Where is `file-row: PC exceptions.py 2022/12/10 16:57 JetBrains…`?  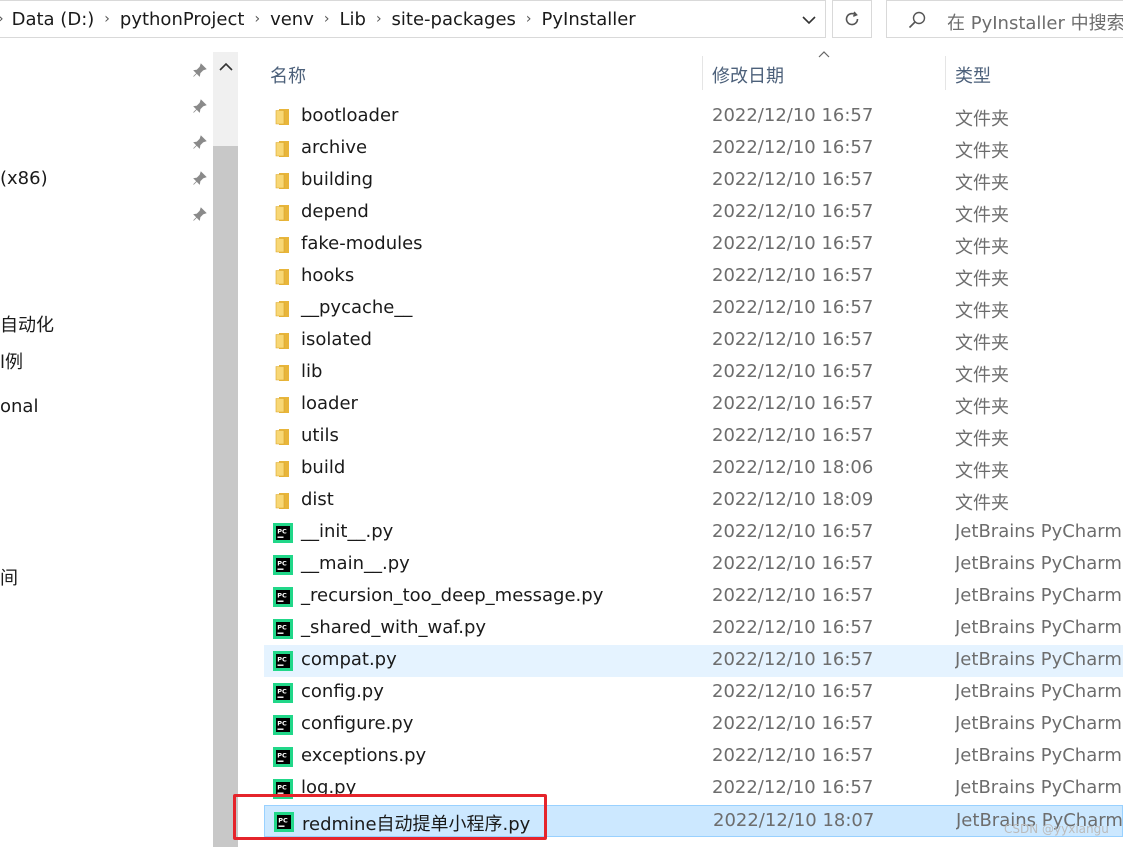 file-row: PC exceptions.py 2022/12/10 16:57 JetBrains… is located at coordinates (693, 757).